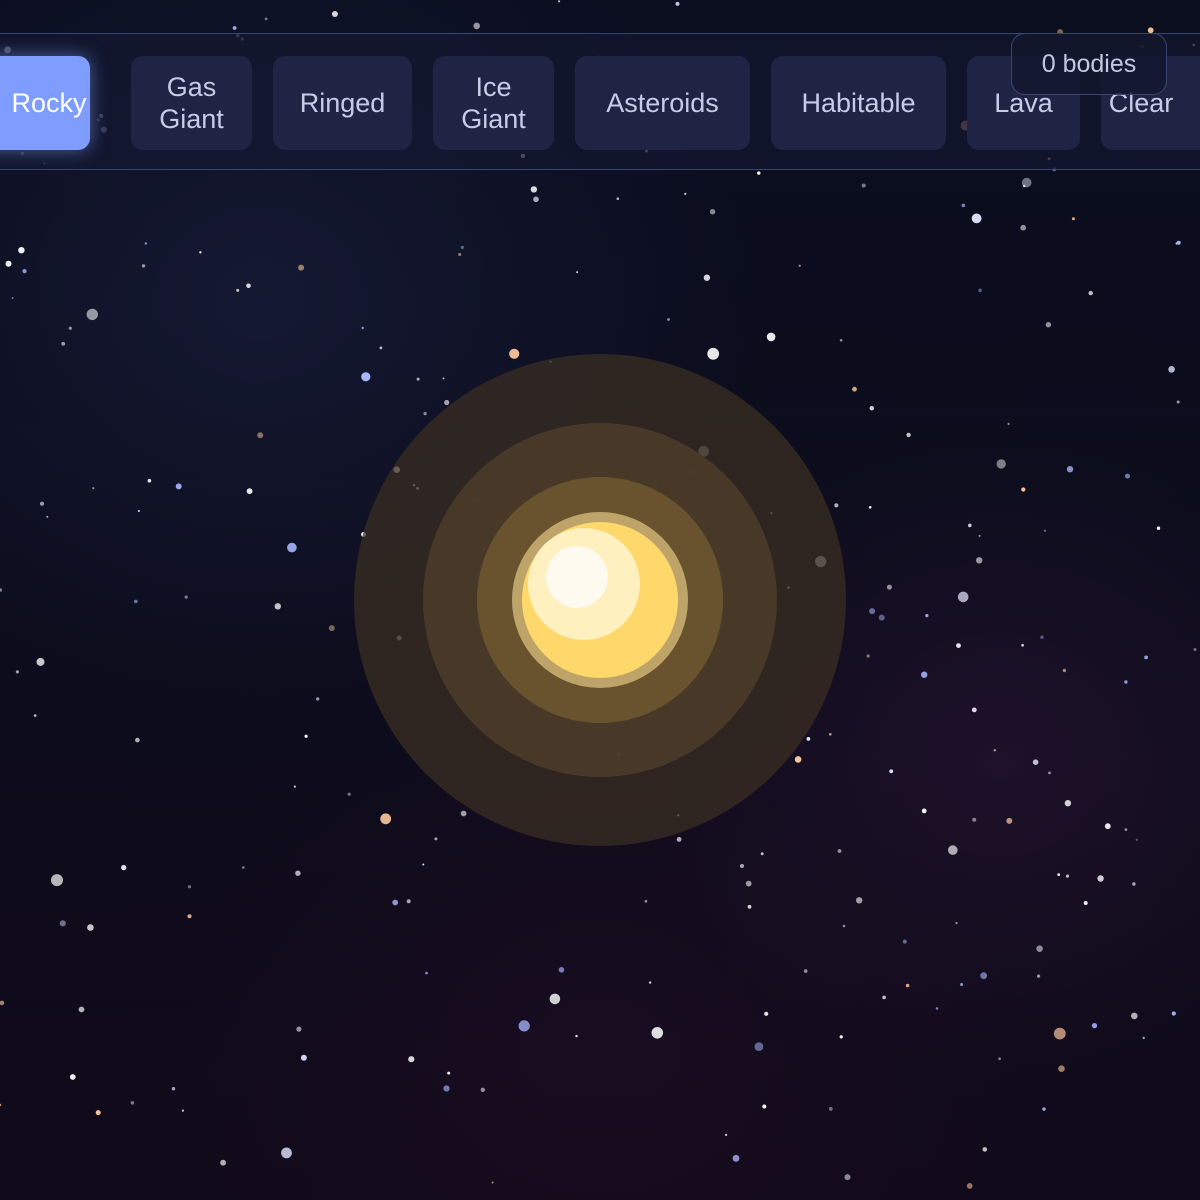 This screenshot has height=1200, width=1200. I want to click on ringed-button: Ringed, so click(342, 103).